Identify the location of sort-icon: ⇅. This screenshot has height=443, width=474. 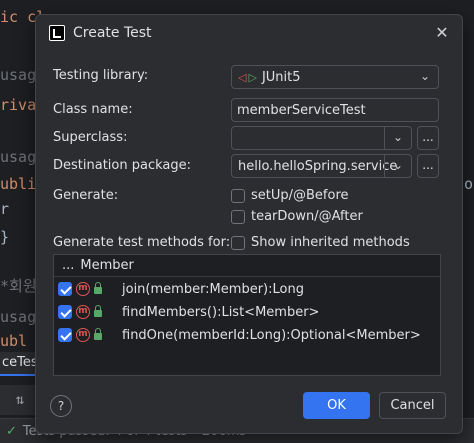
(20, 400).